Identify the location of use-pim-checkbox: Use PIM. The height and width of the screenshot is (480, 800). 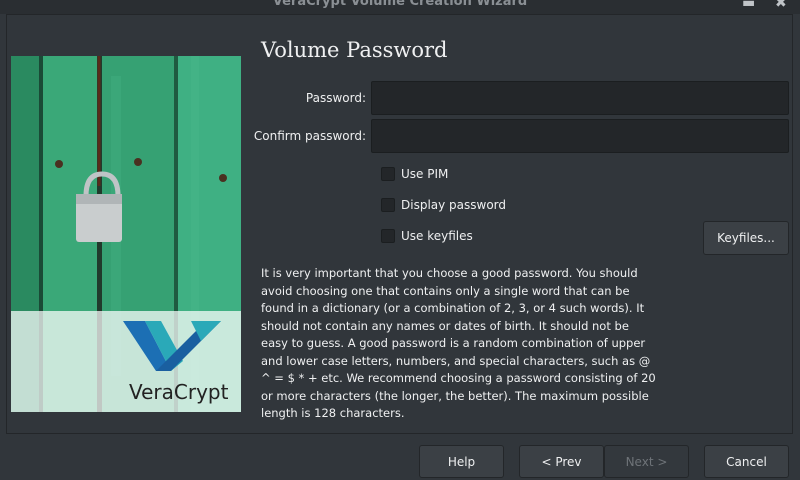
(414, 174).